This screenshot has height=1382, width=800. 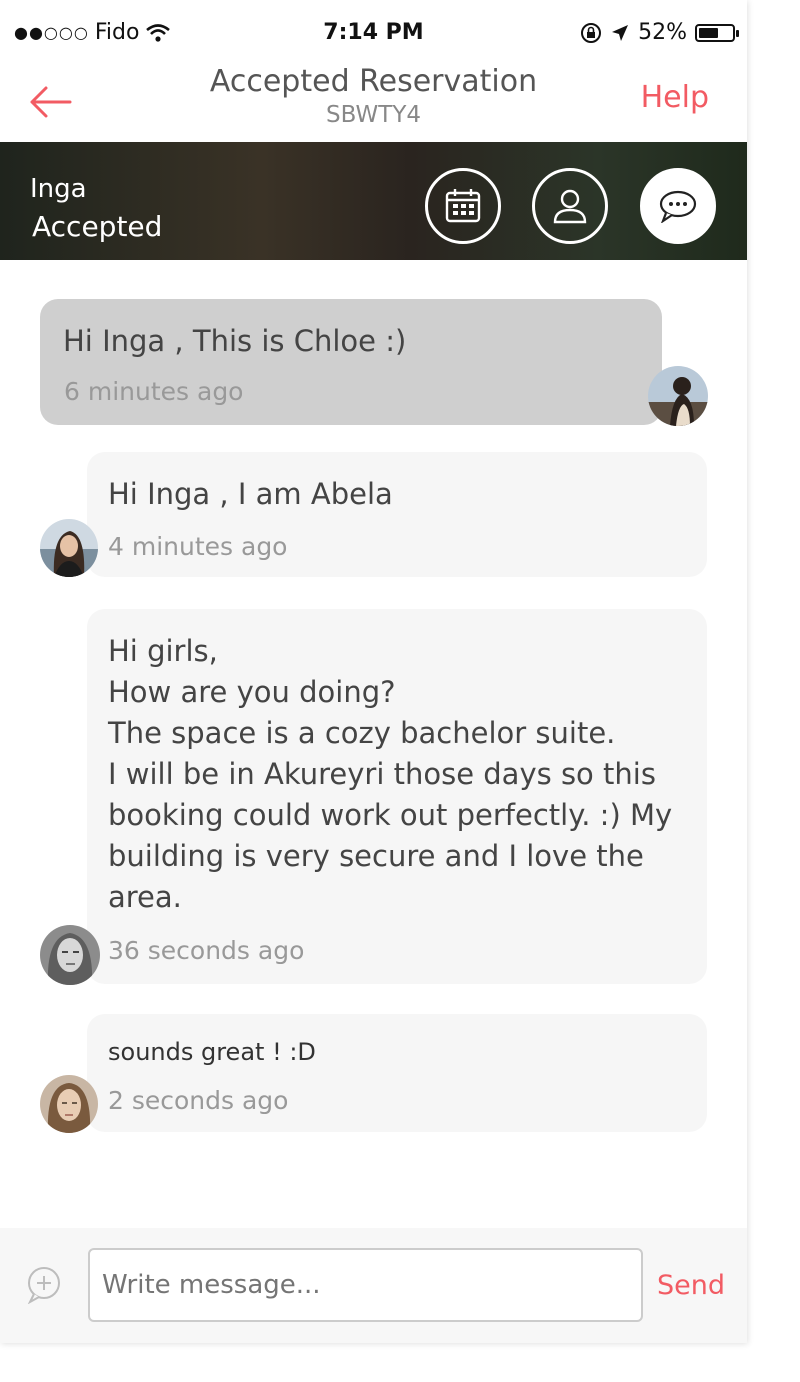 I want to click on chat-bubble-icon, so click(x=678, y=206).